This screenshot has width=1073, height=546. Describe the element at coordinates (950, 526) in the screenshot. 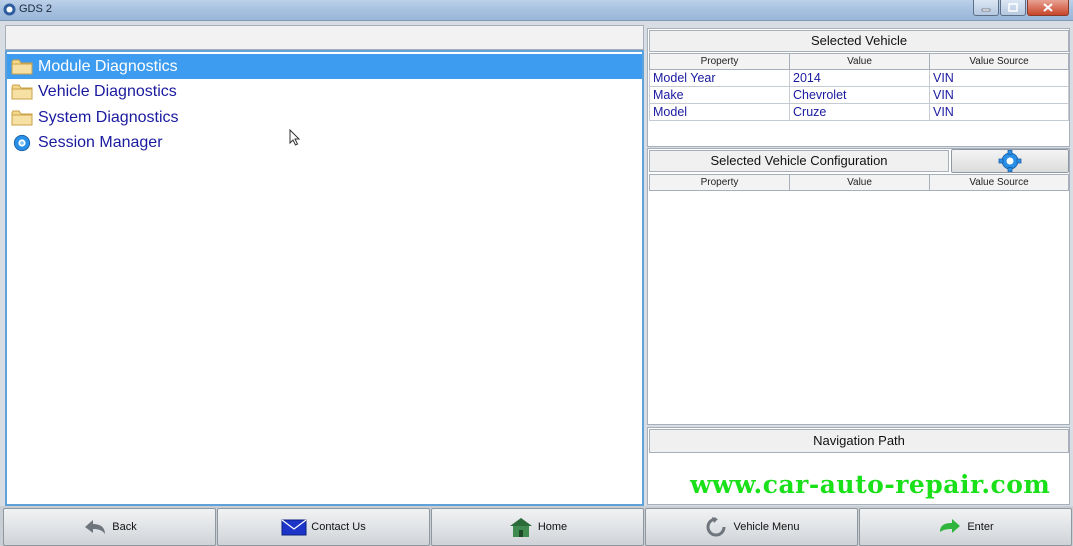

I see `enter-arrow-icon` at that location.